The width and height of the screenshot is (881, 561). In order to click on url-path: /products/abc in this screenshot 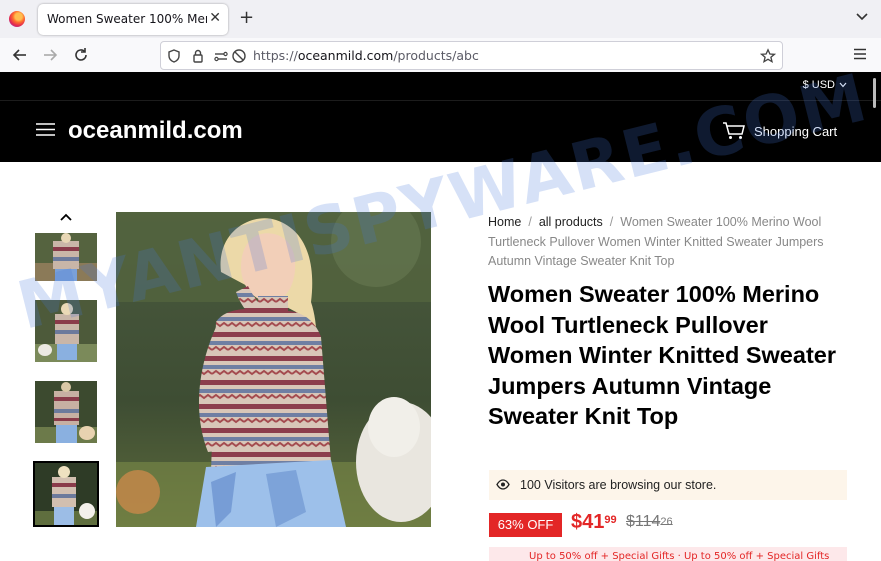, I will do `click(436, 55)`.